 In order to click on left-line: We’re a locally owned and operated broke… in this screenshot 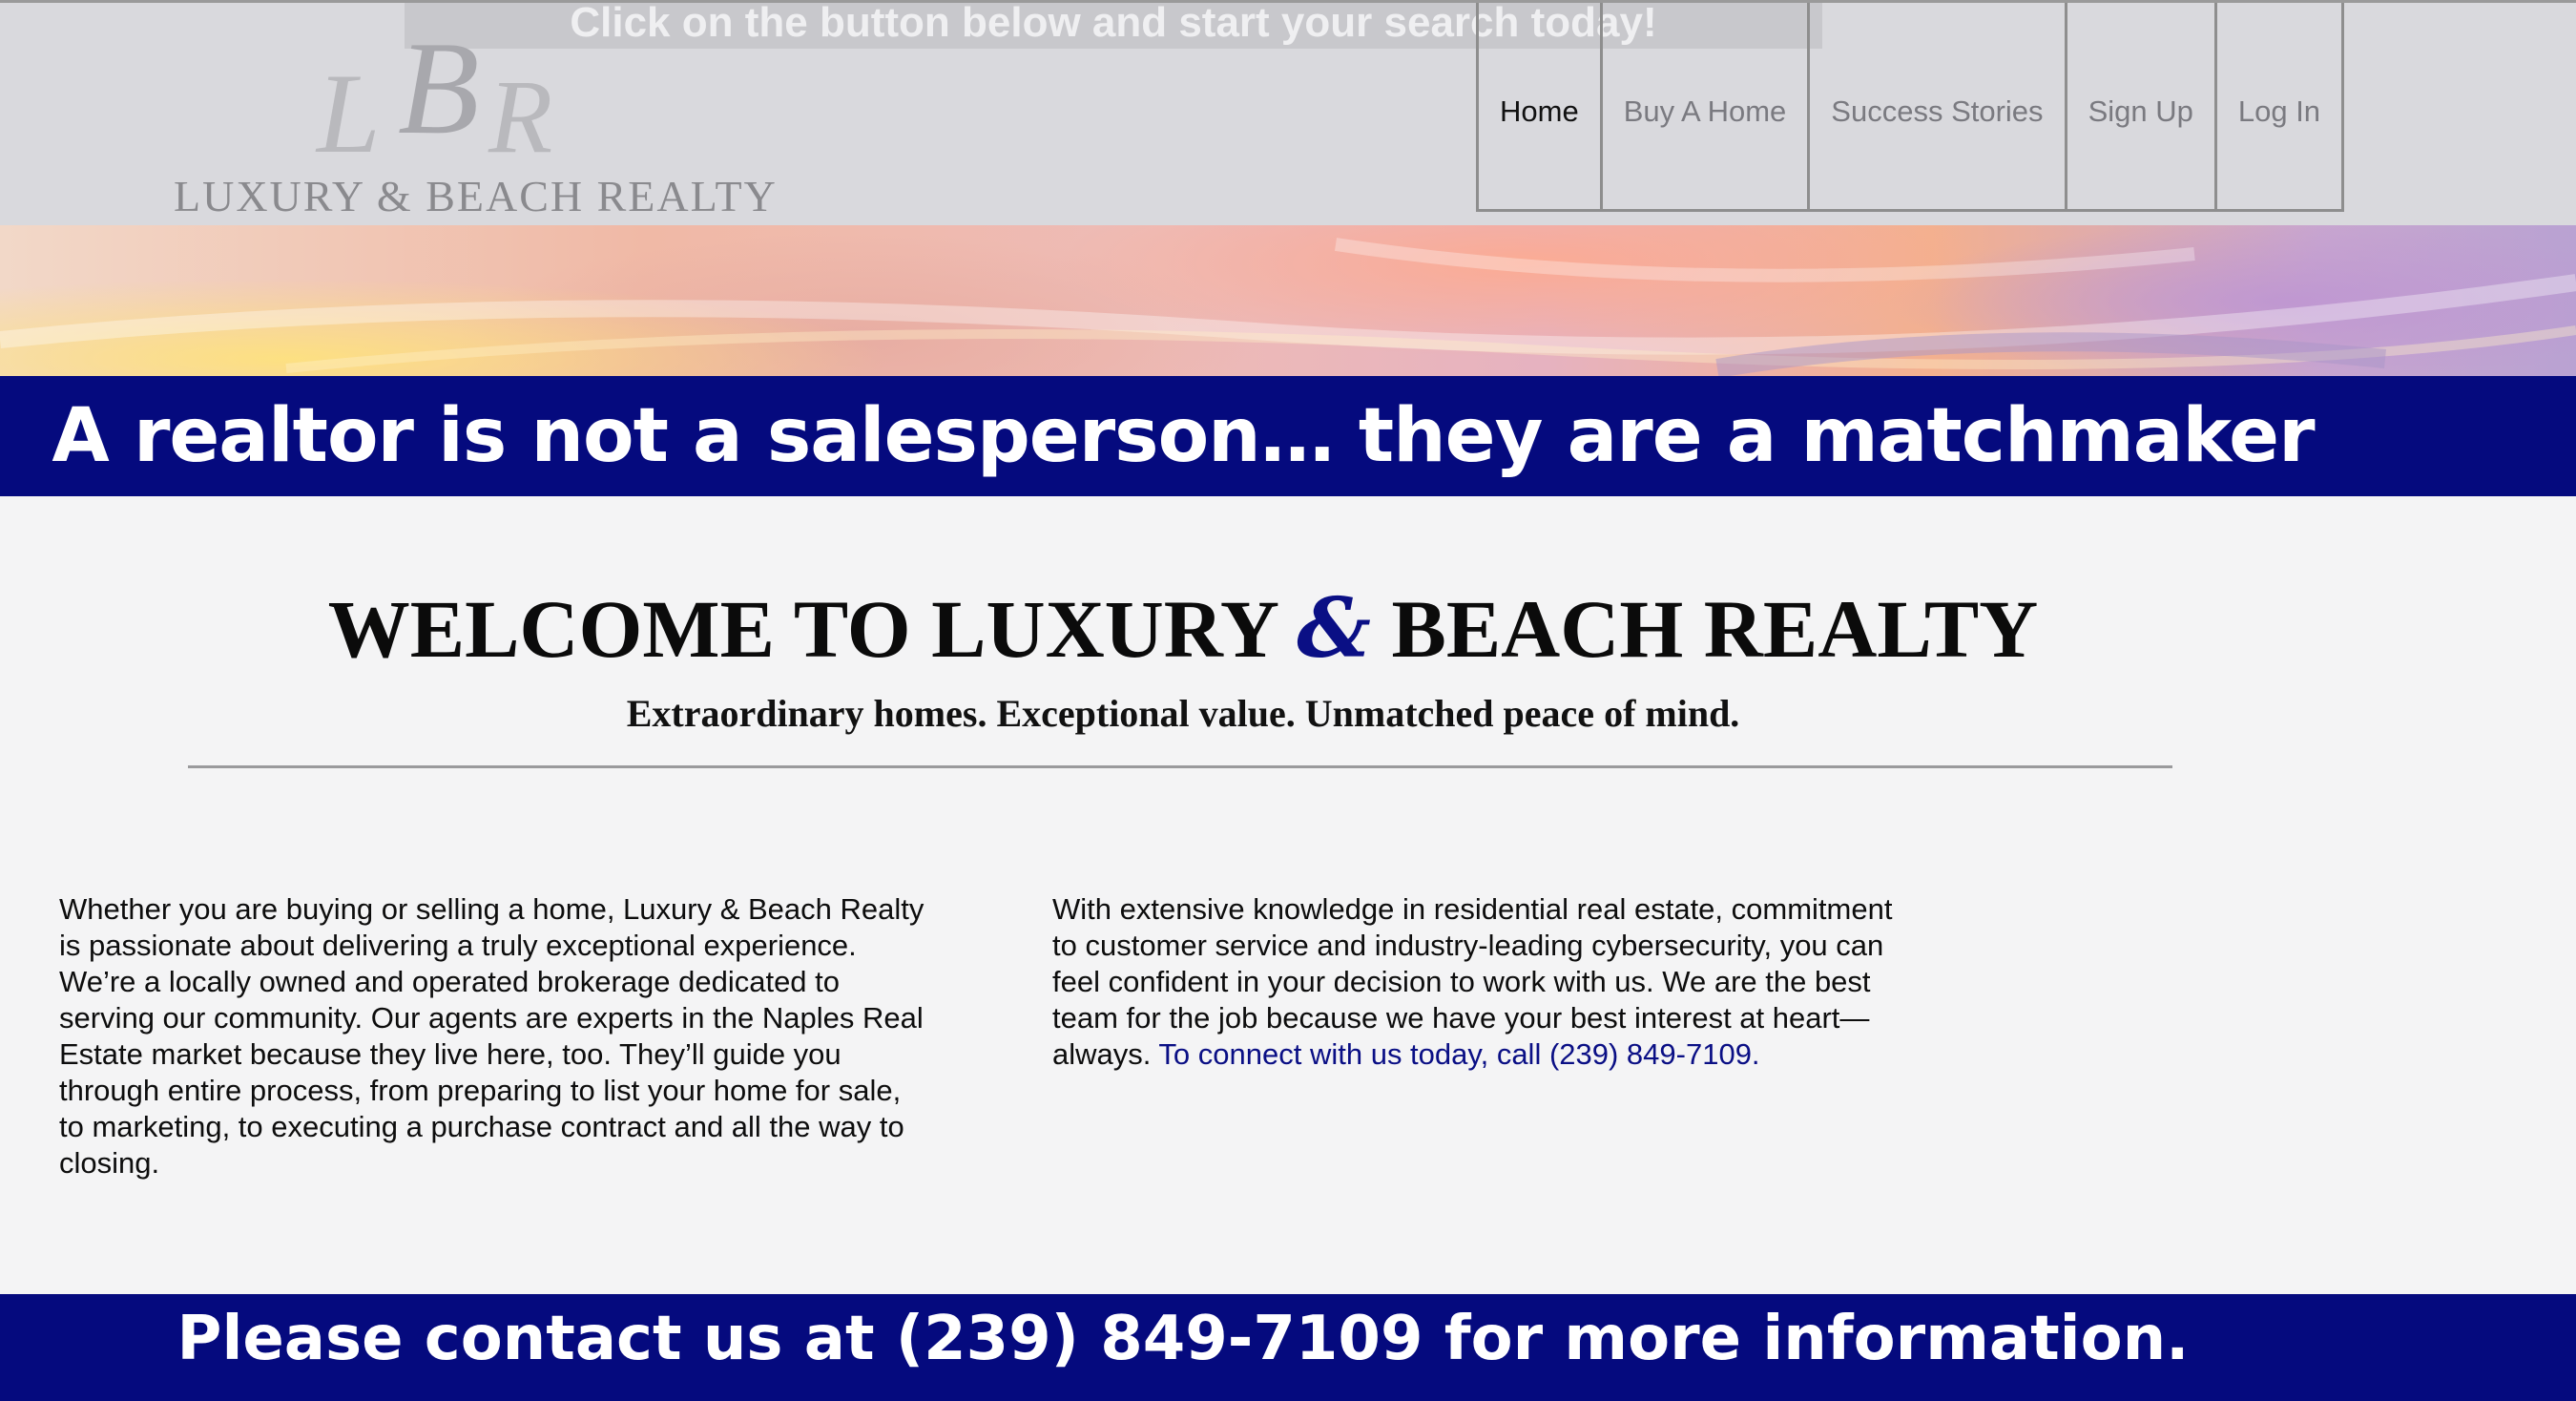, I will do `click(450, 982)`.